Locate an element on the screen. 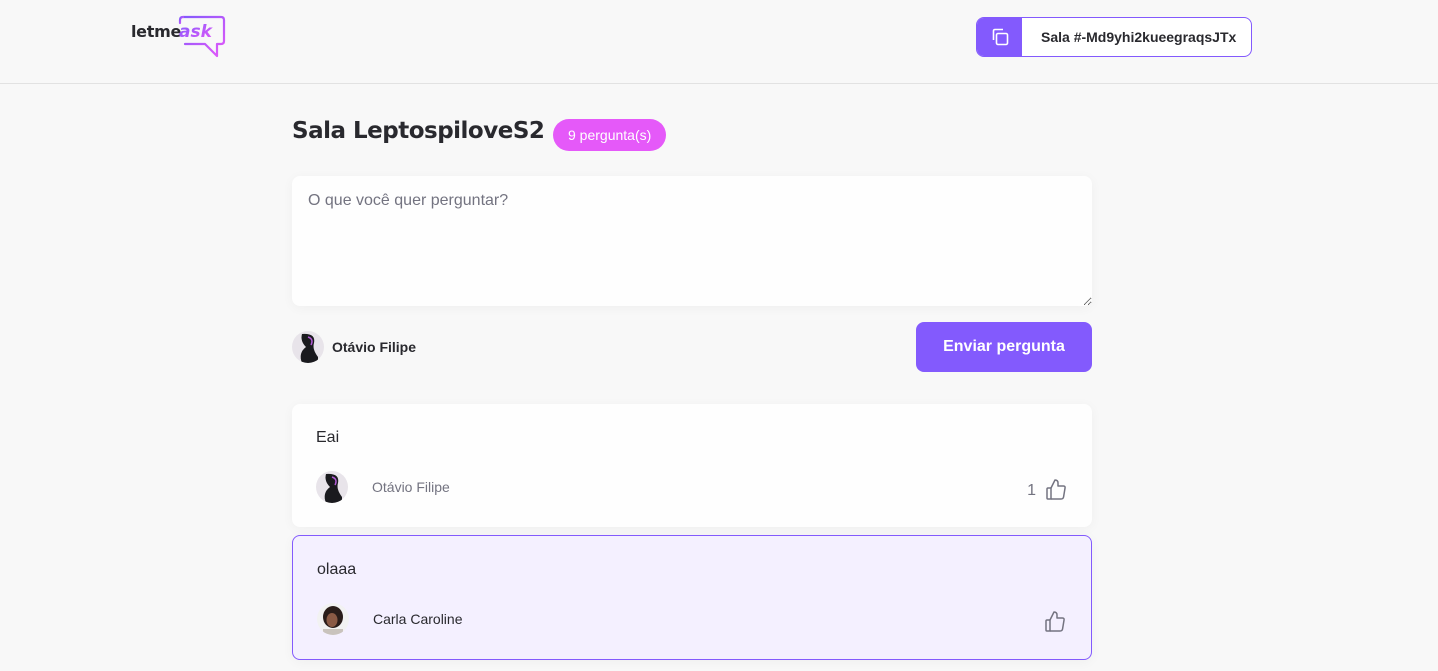  speech-bubble-icon: ask is located at coordinates (202, 36).